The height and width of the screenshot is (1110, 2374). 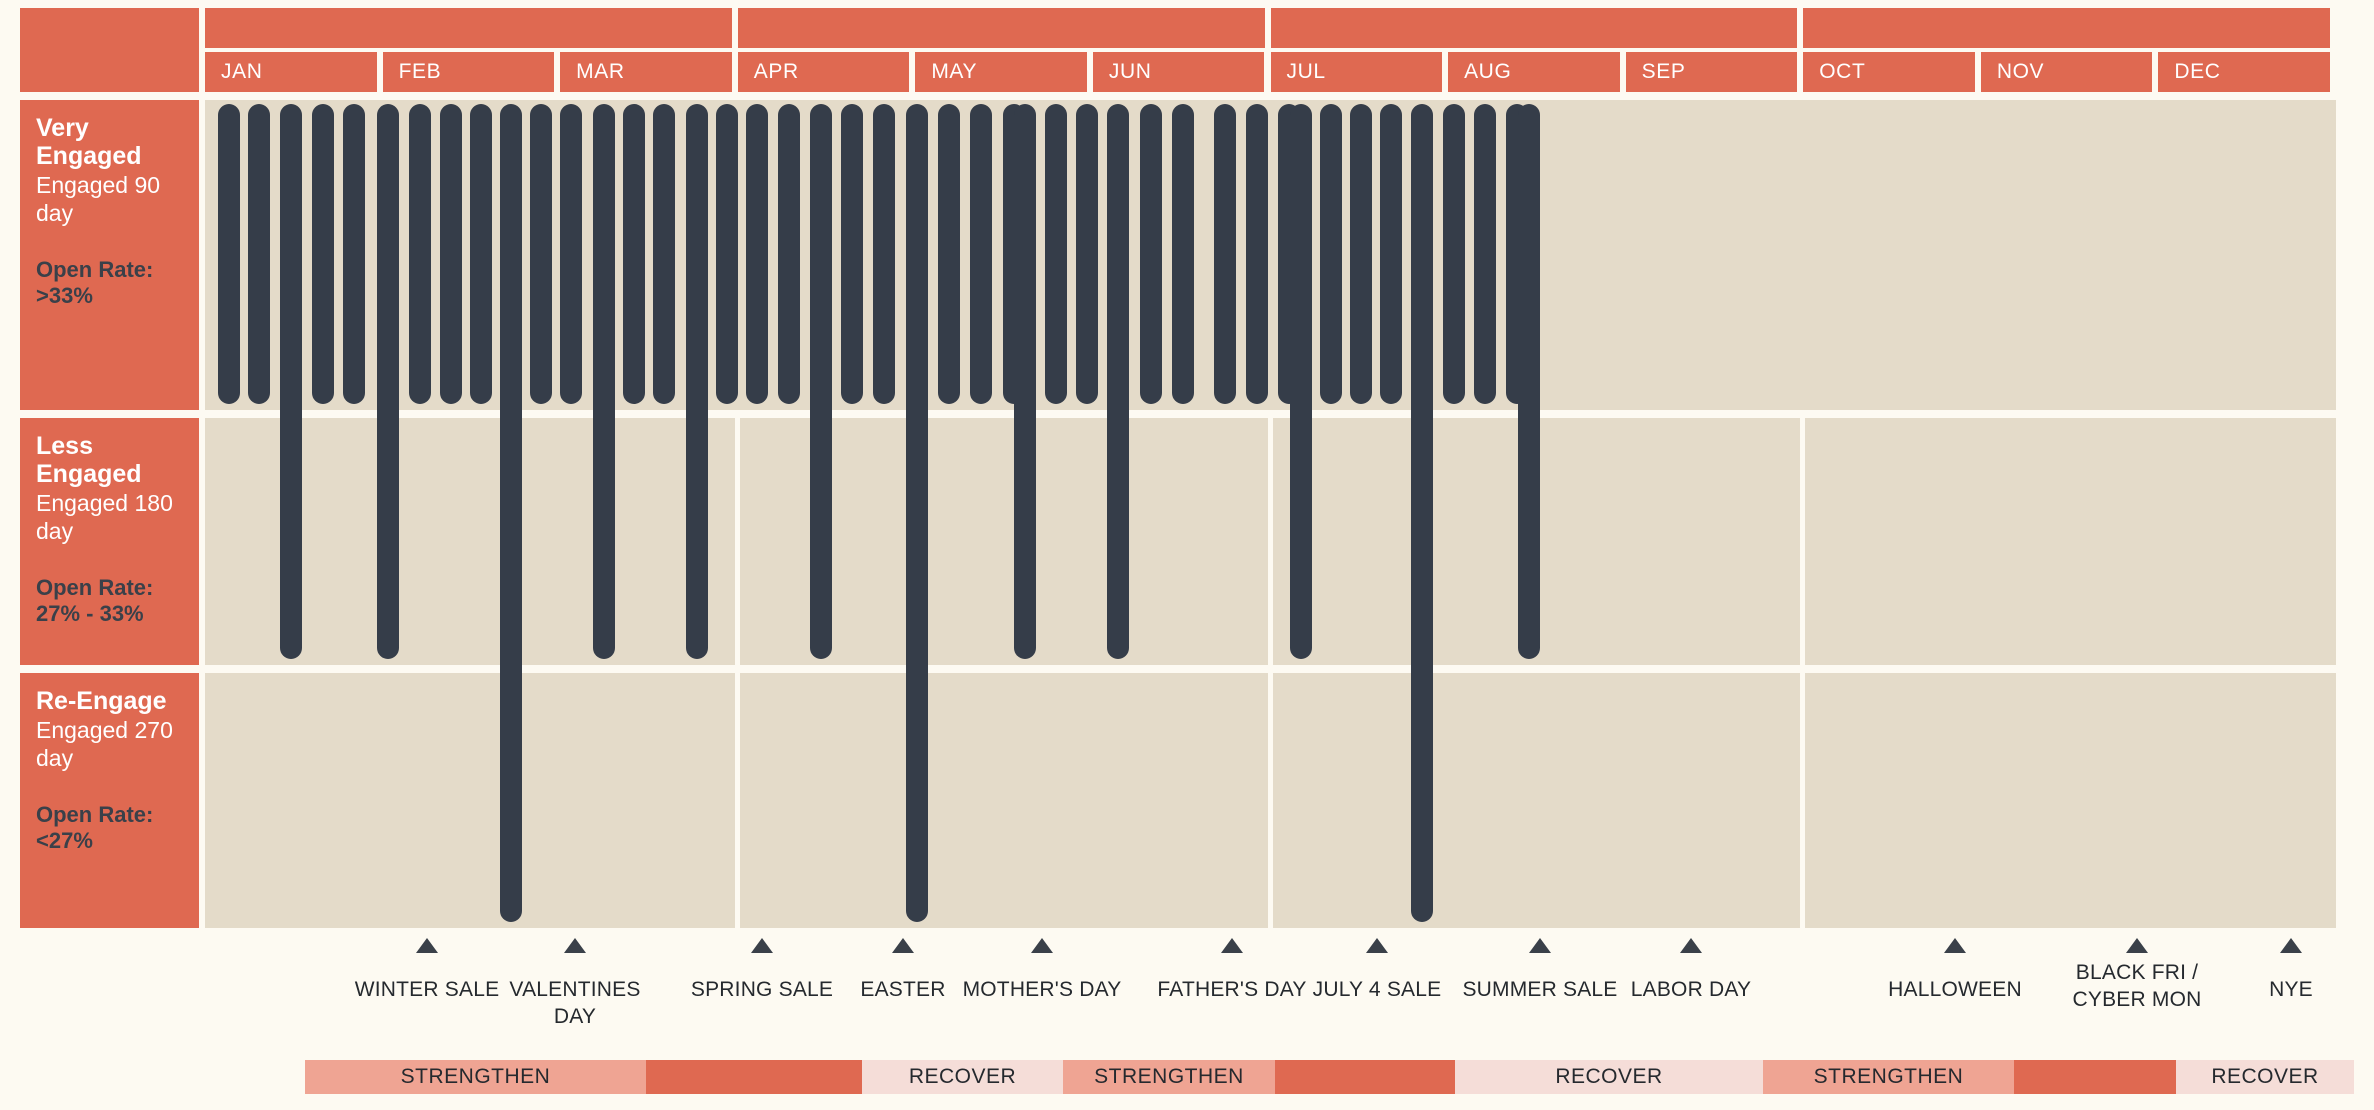 What do you see at coordinates (2244, 72) in the screenshot?
I see `month-header-dec: DEC` at bounding box center [2244, 72].